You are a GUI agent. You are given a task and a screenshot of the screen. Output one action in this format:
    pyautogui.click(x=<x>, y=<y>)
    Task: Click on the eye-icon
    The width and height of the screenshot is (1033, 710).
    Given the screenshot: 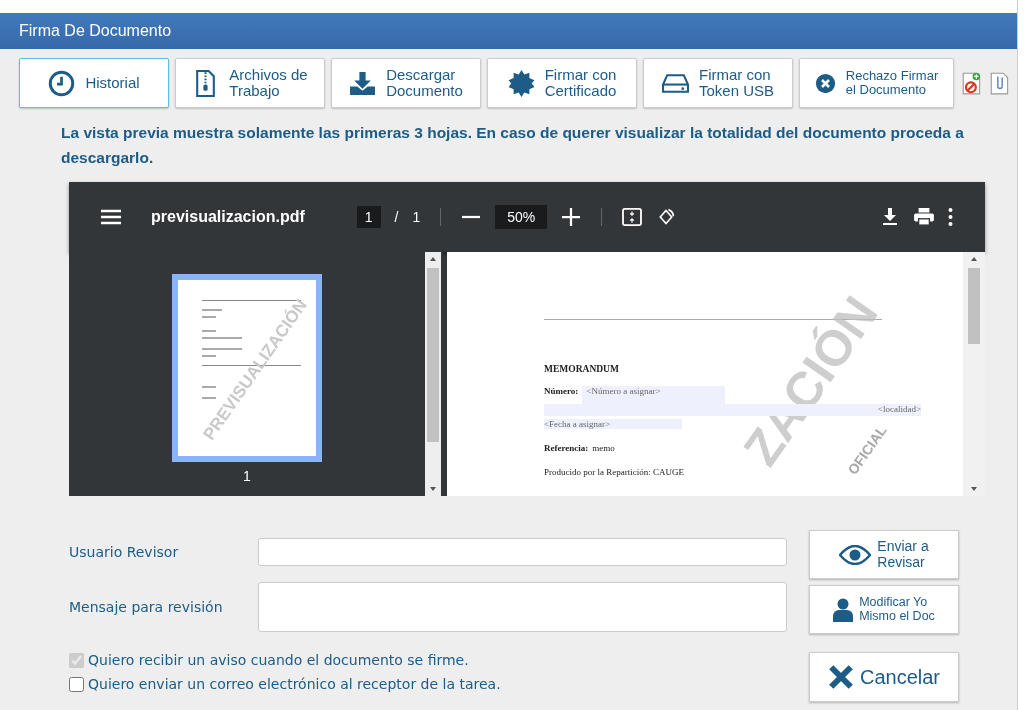 What is the action you would take?
    pyautogui.click(x=855, y=554)
    